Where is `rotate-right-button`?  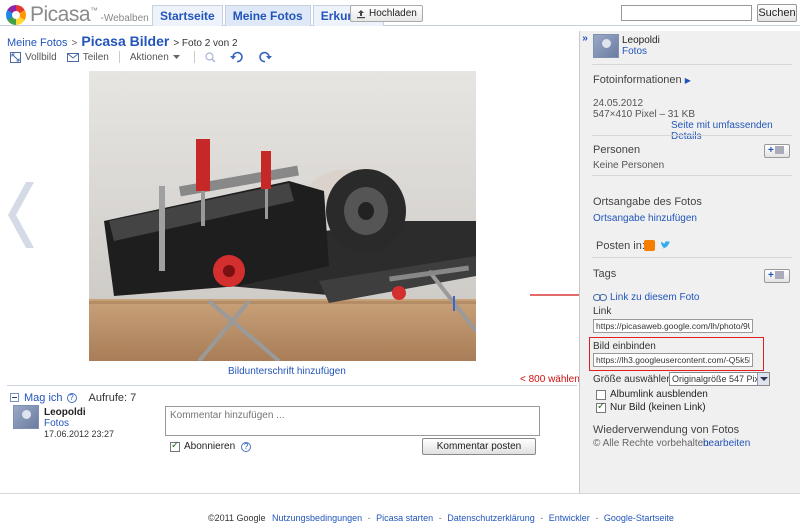 rotate-right-button is located at coordinates (267, 57).